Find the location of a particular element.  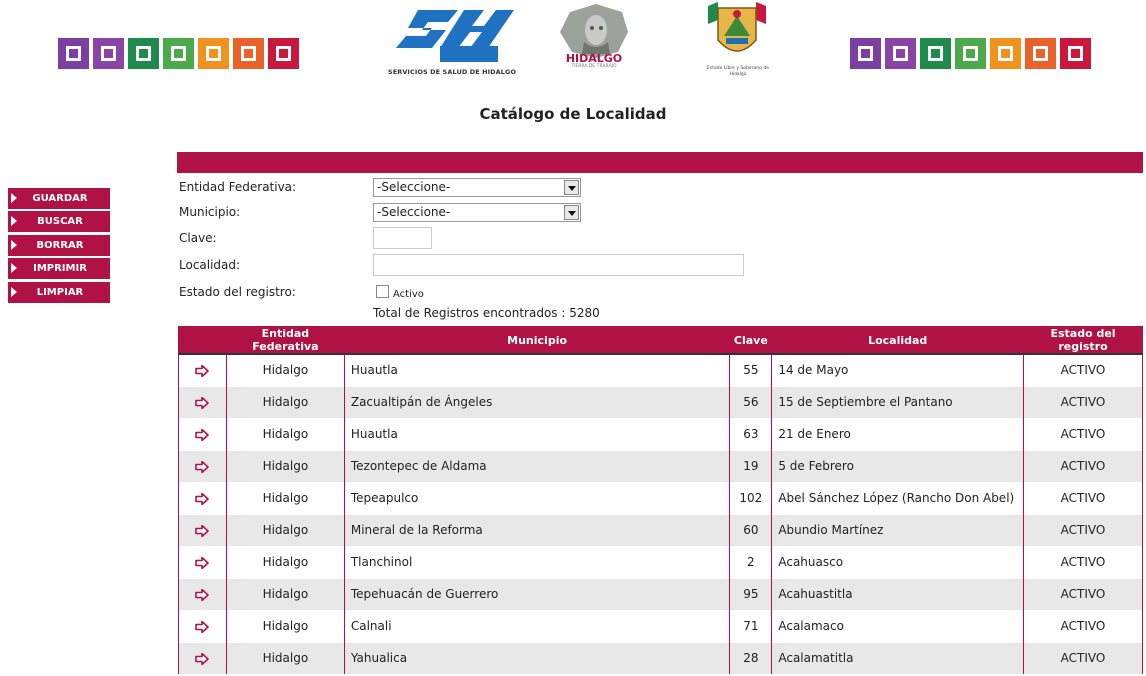

save-button: GUARDAR is located at coordinates (59, 198).